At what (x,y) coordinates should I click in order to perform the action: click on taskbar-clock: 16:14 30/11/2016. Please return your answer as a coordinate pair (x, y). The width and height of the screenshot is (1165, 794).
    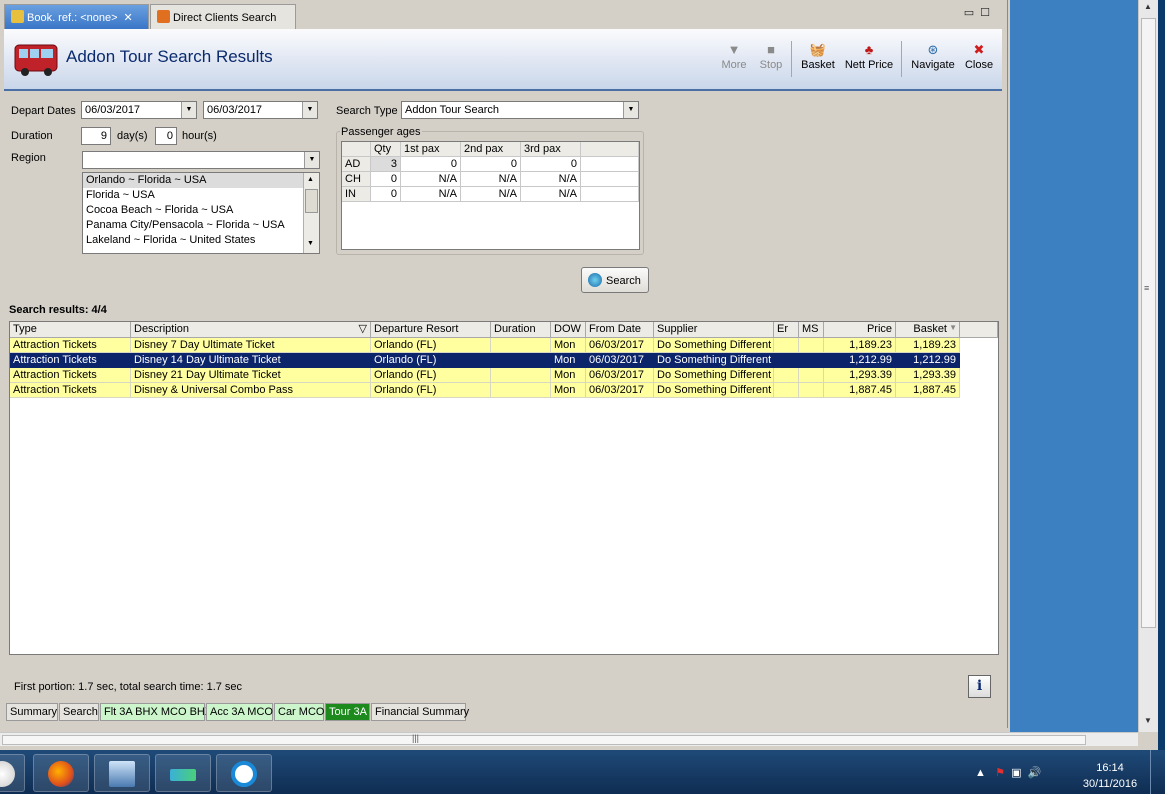
    Looking at the image, I should click on (1110, 776).